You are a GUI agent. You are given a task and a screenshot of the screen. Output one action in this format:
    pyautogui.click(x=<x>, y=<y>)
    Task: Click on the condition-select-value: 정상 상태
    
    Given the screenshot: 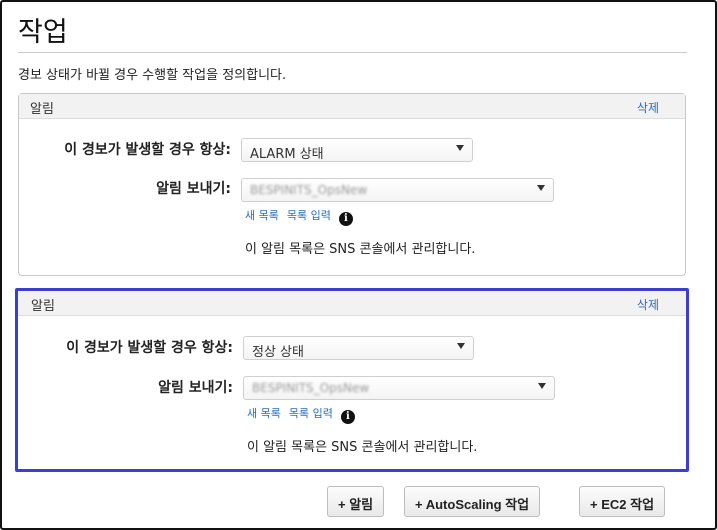 What is the action you would take?
    pyautogui.click(x=278, y=352)
    